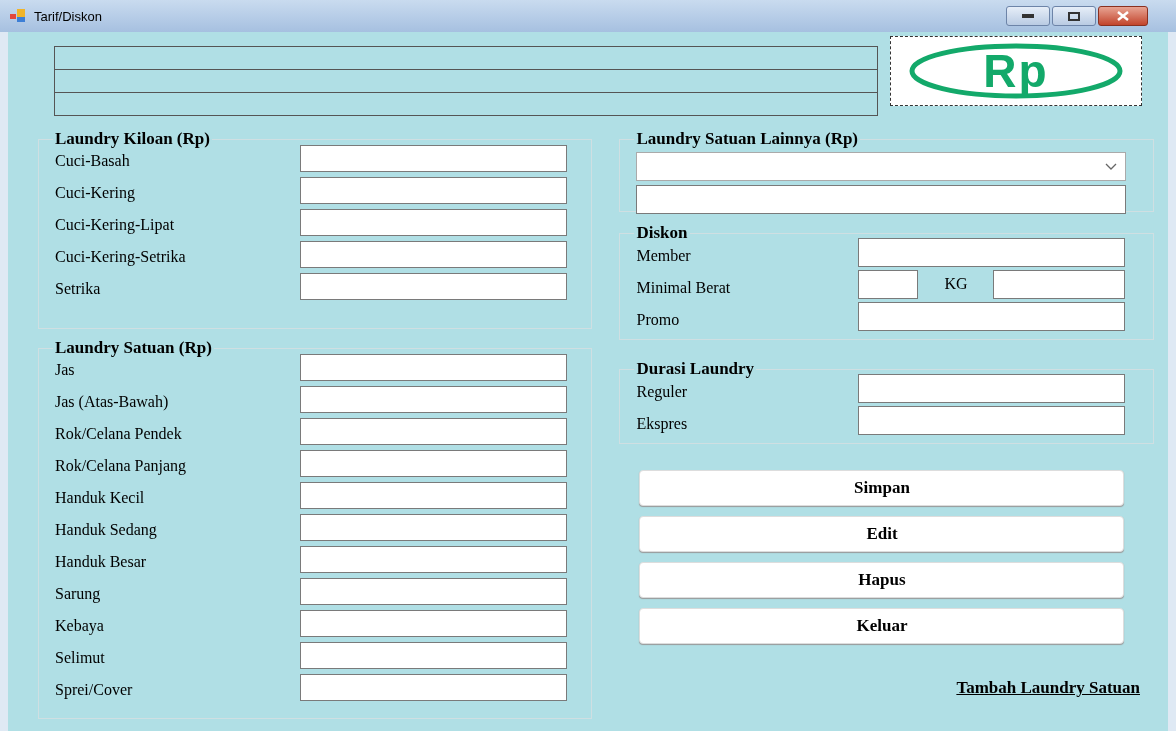 This screenshot has width=1176, height=731. Describe the element at coordinates (68, 16) in the screenshot. I see `window-title: Tarif/Diskon` at that location.